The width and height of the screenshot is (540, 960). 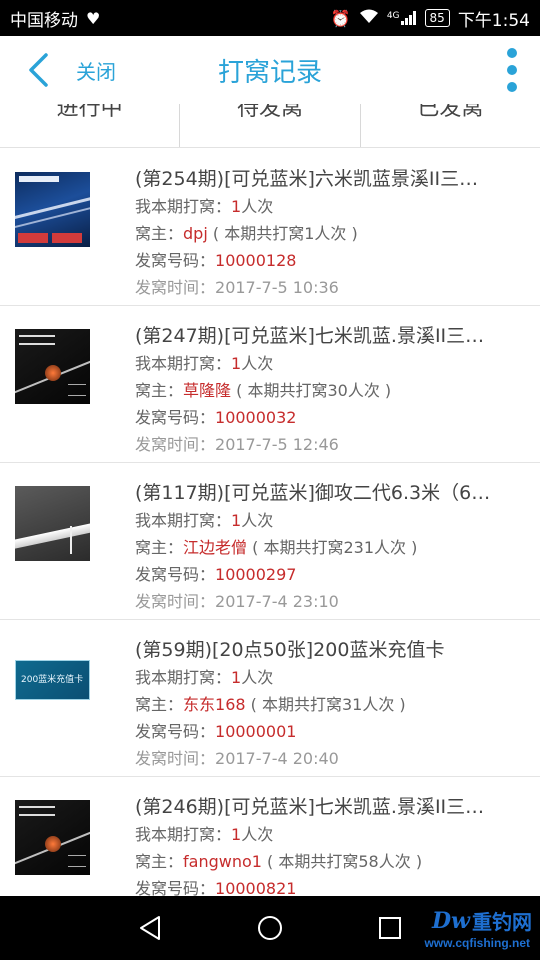 What do you see at coordinates (402, 18) in the screenshot?
I see `signal-icon: 4G` at bounding box center [402, 18].